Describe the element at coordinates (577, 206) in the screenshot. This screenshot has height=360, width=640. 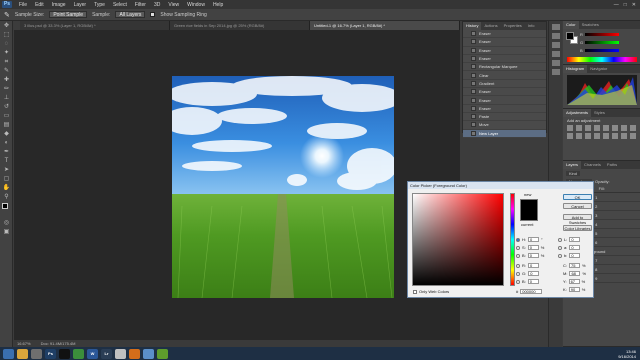
I see `cancel-button: Cancel` at that location.